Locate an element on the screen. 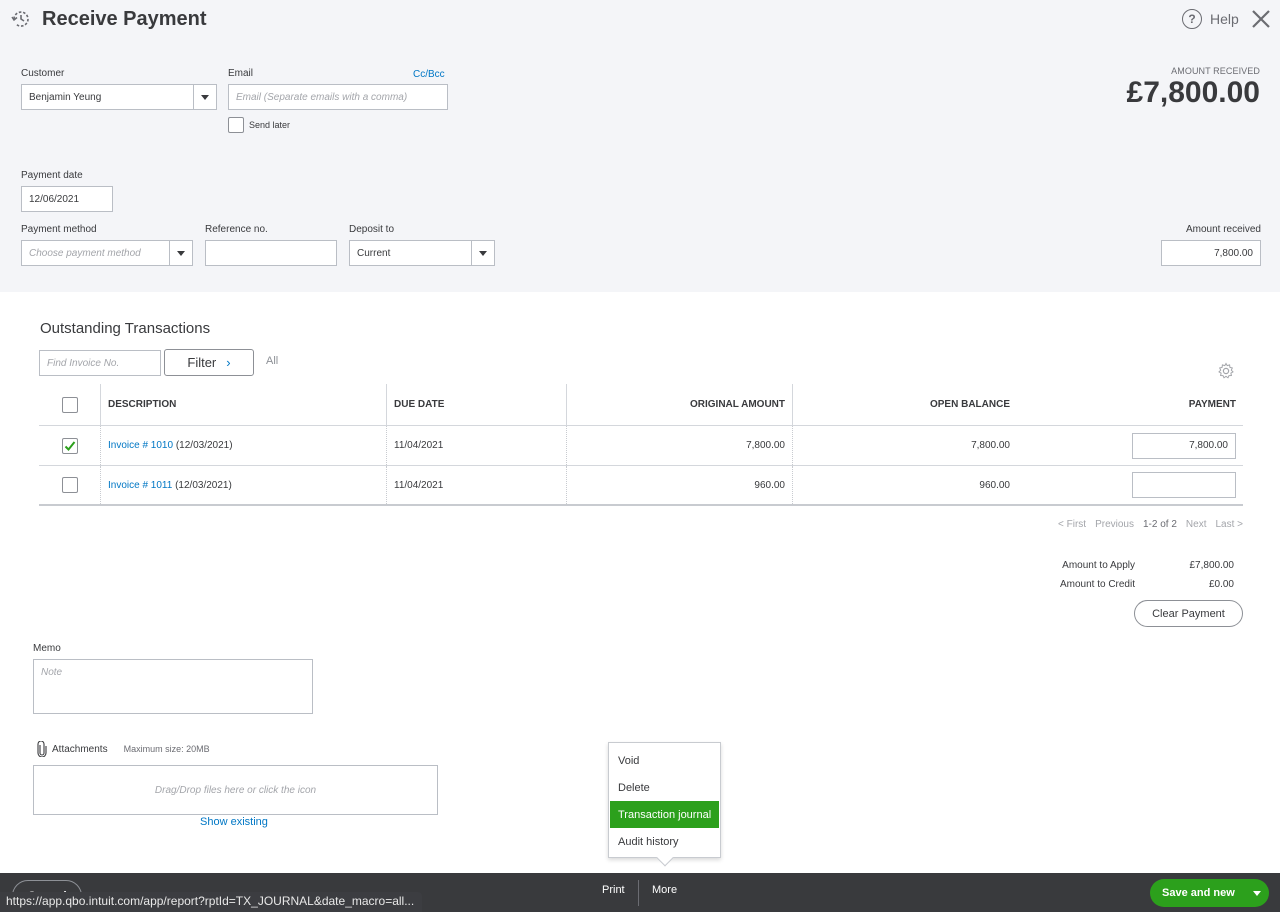 This screenshot has height=912, width=1280. amount-received-field: 7,800.00 is located at coordinates (1211, 253).